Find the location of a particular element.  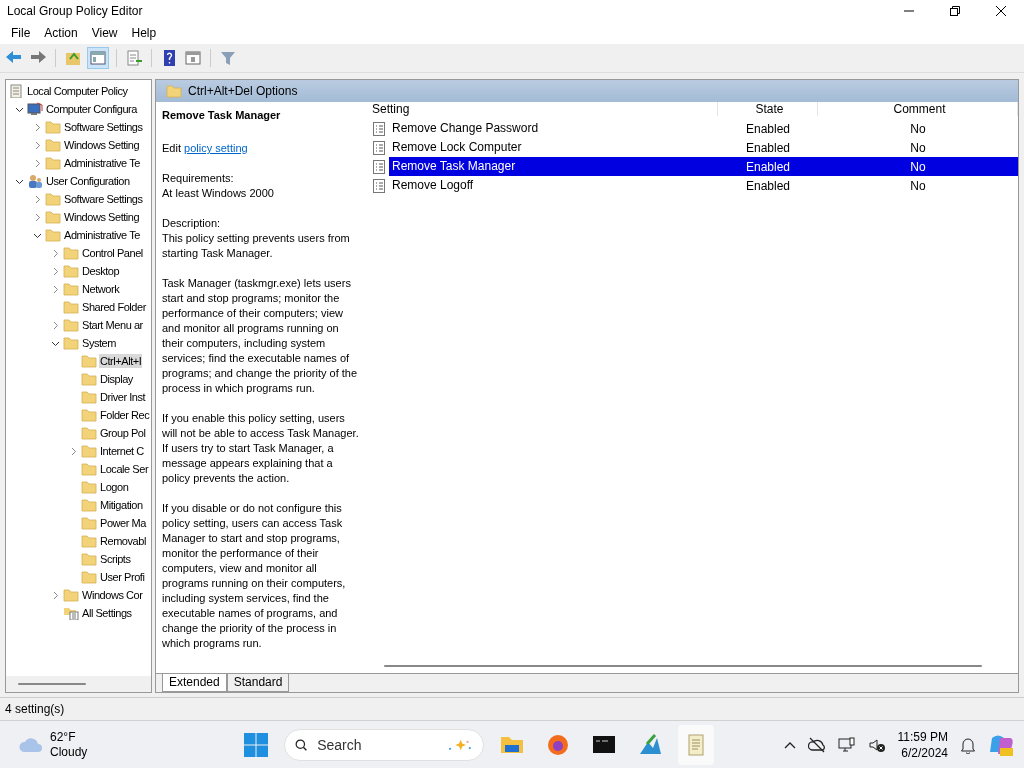

tree-item: Desktop is located at coordinates (101, 271).